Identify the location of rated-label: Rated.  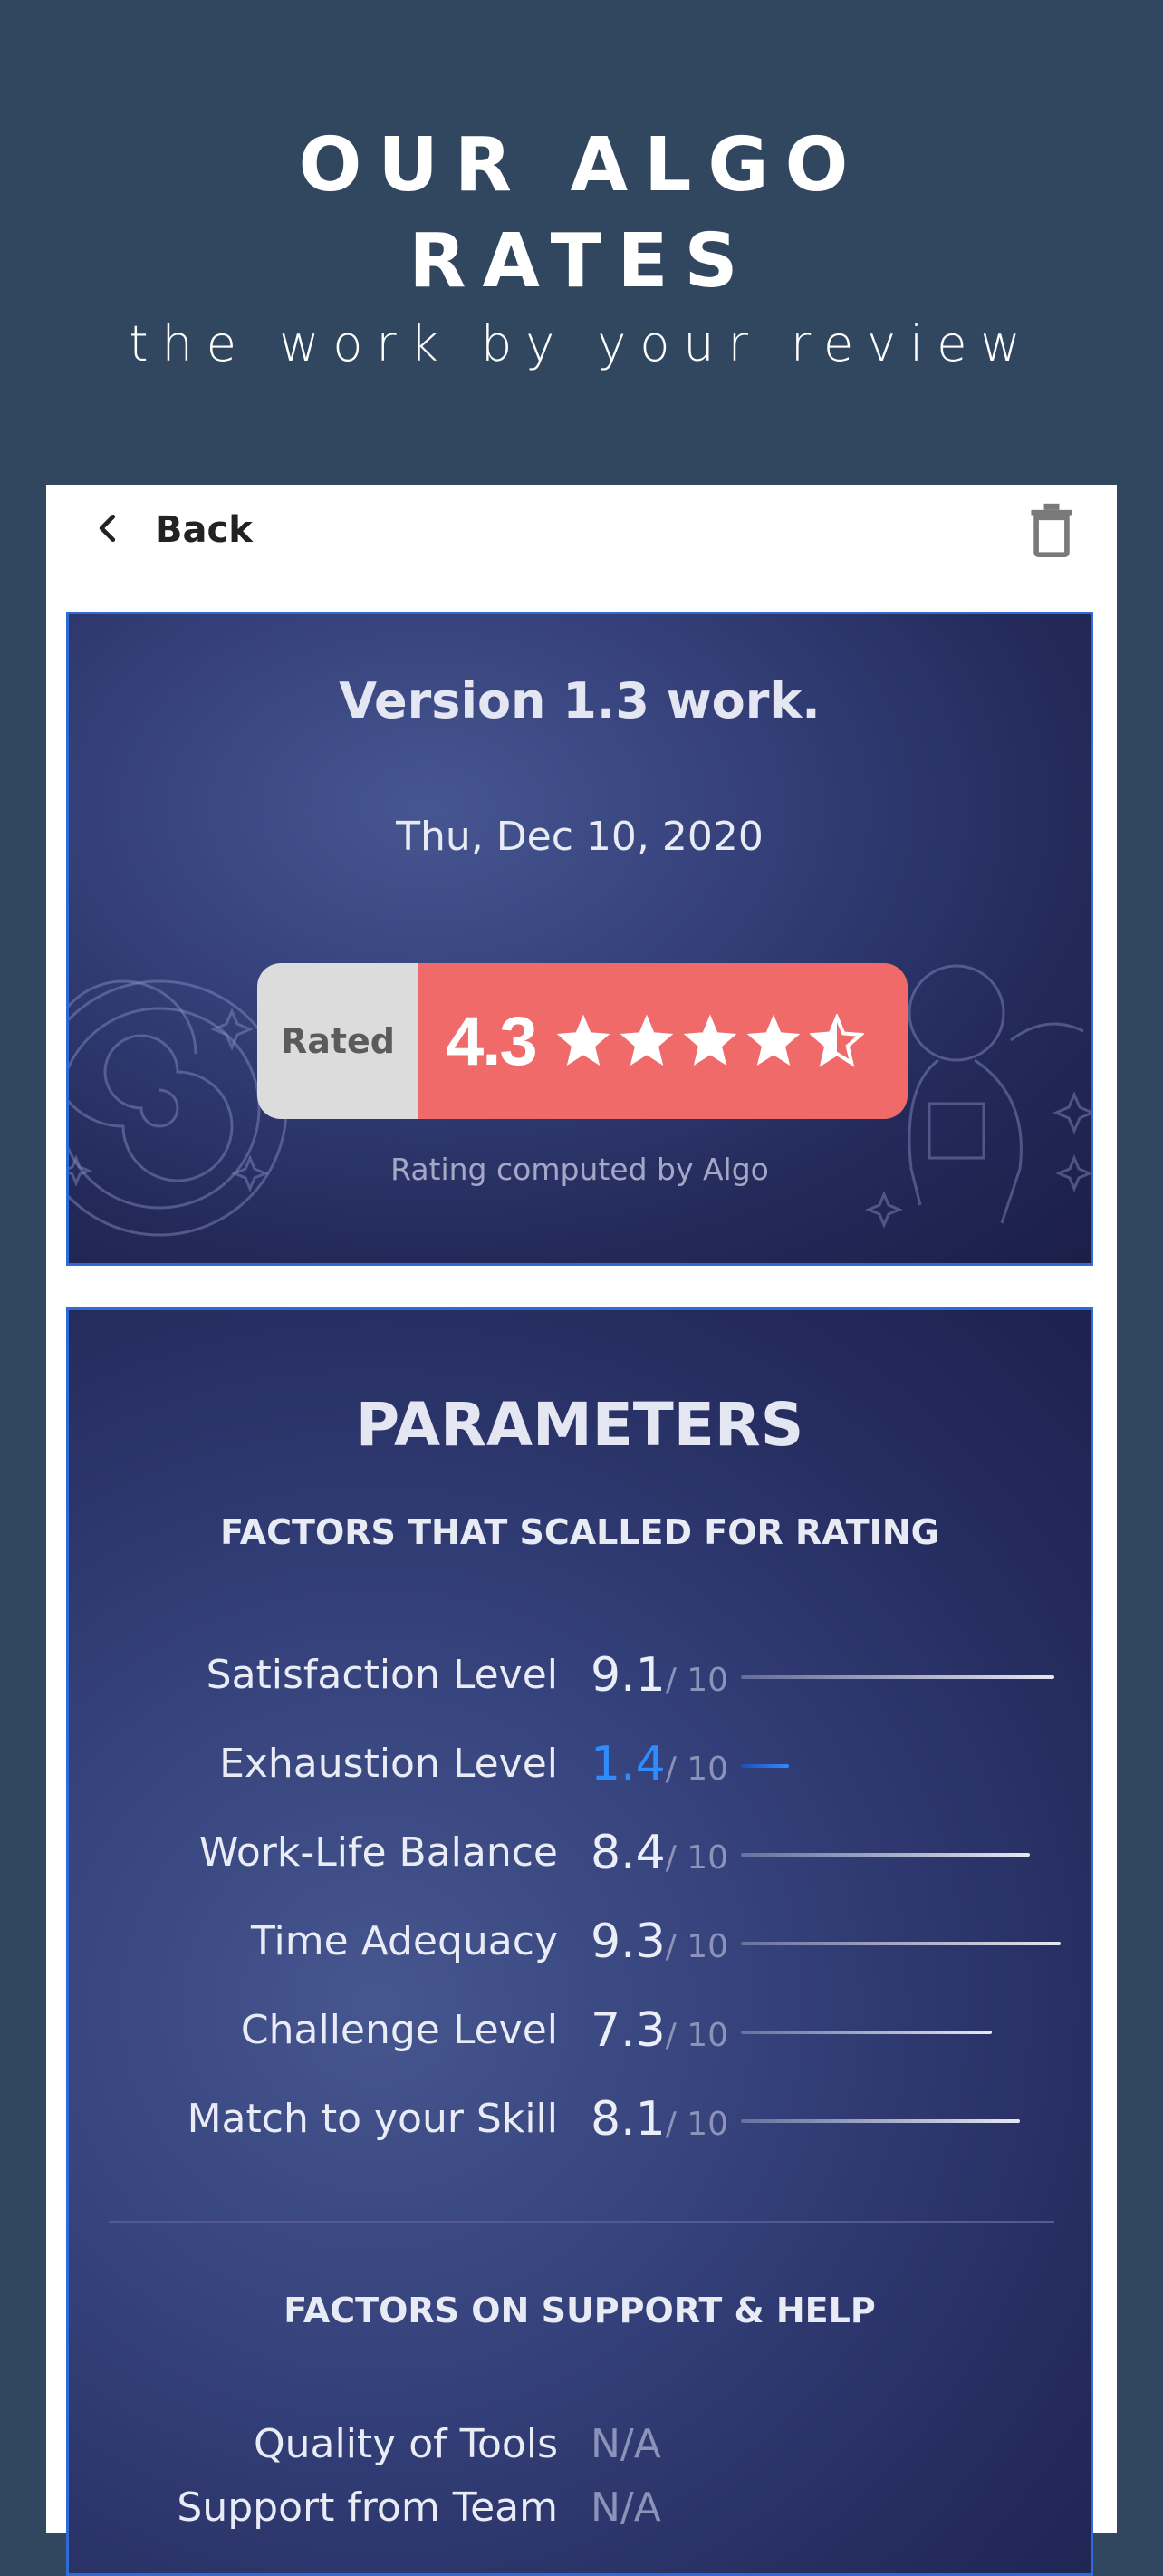
(337, 1041).